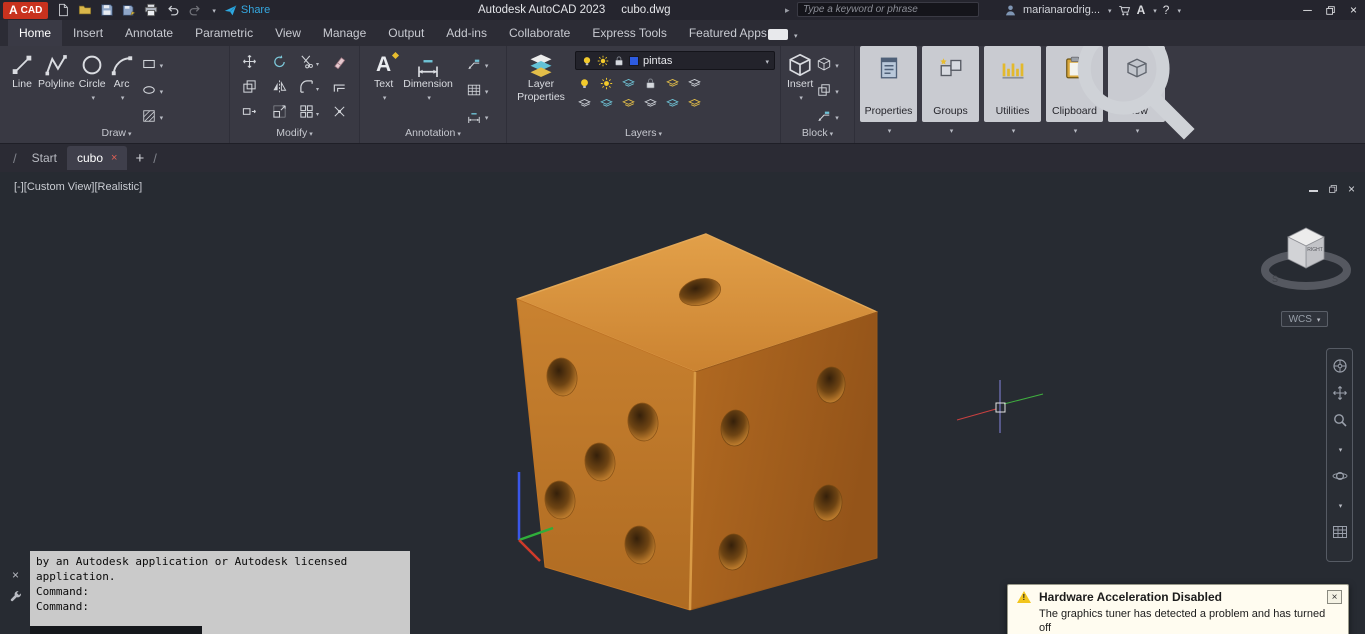 The width and height of the screenshot is (1365, 634). Describe the element at coordinates (1340, 366) in the screenshot. I see `steering-wheel-icon` at that location.